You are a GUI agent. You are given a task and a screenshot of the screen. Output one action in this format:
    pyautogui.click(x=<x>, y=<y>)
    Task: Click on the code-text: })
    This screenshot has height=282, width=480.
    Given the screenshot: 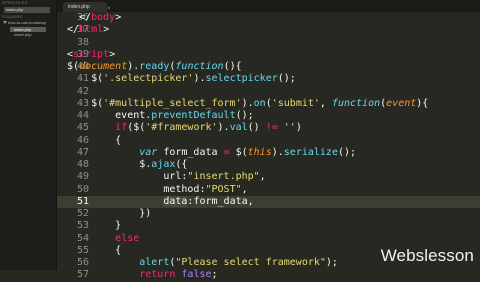 What is the action you would take?
    pyautogui.click(x=109, y=213)
    